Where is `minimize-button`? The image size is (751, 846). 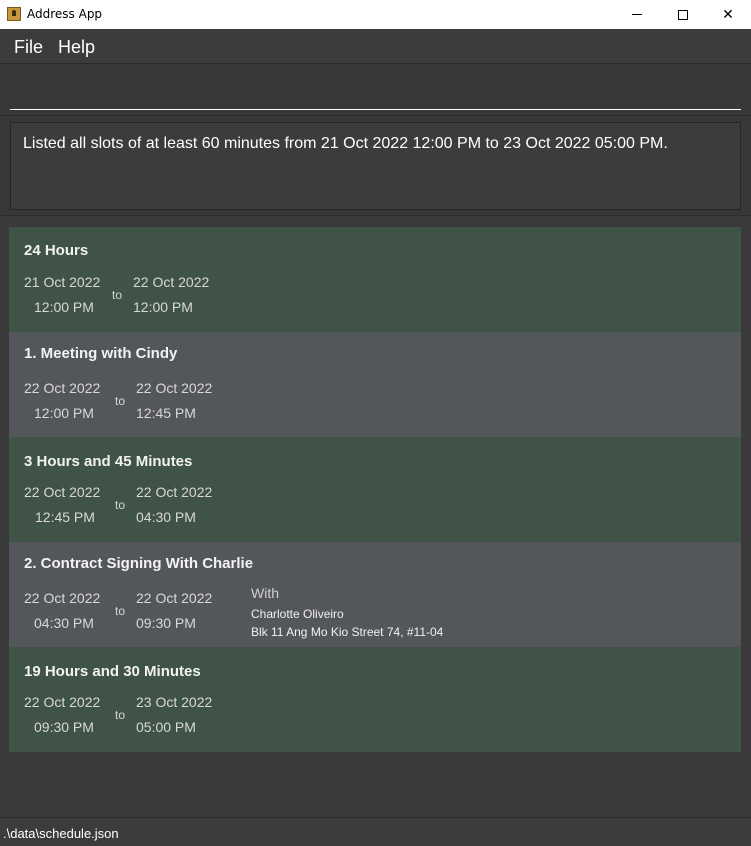
minimize-button is located at coordinates (637, 14).